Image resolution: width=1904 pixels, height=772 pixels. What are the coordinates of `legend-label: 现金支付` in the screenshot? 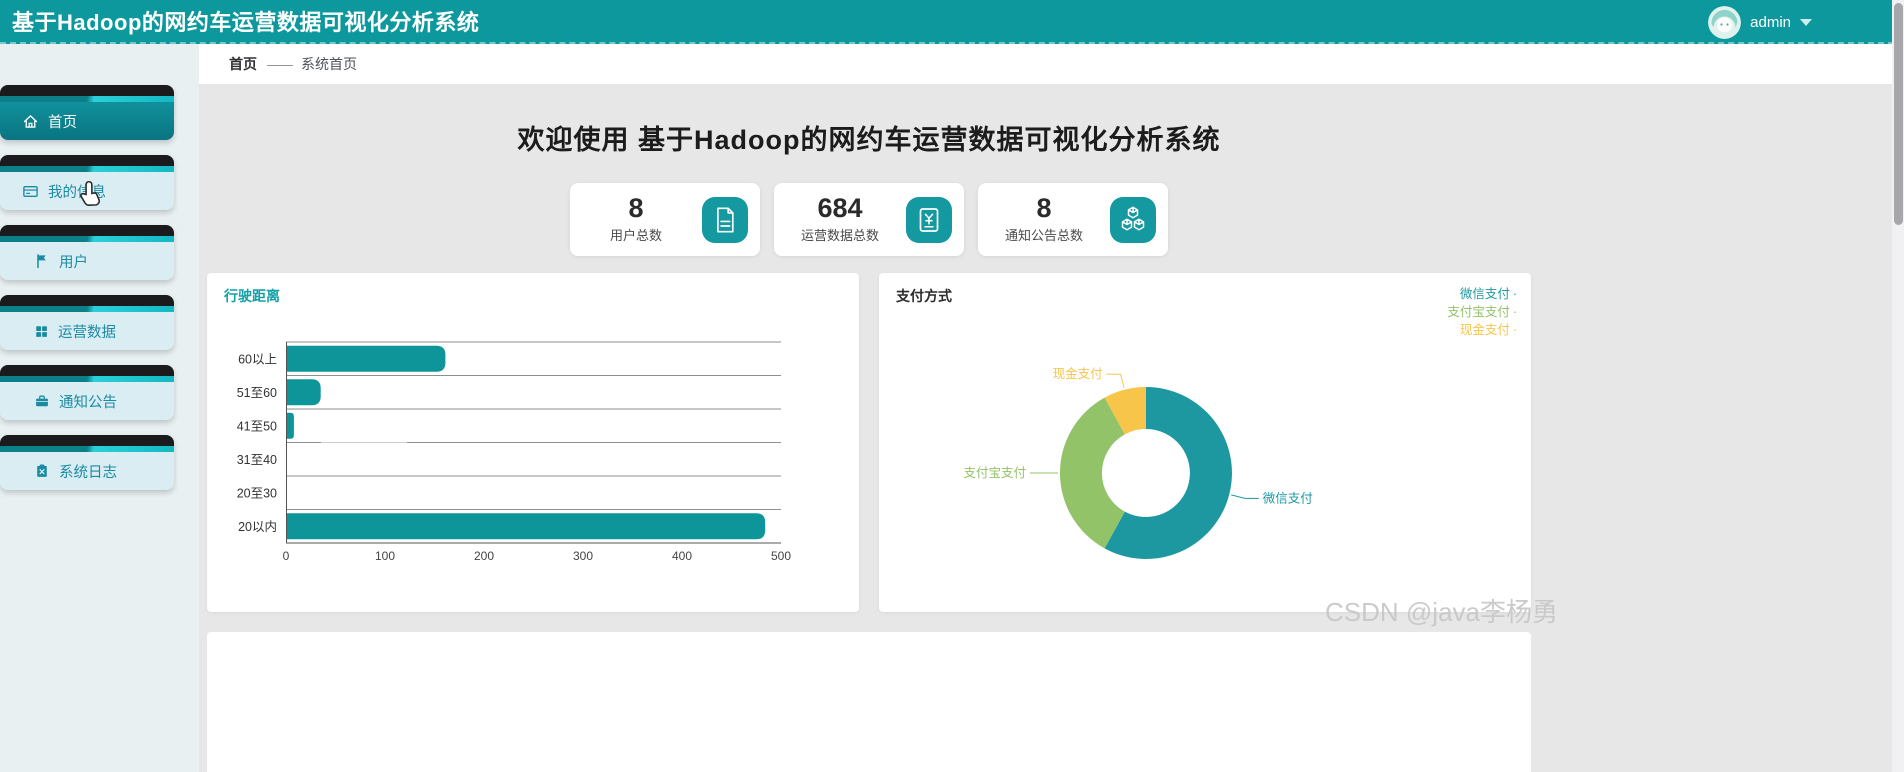 It's located at (1484, 330).